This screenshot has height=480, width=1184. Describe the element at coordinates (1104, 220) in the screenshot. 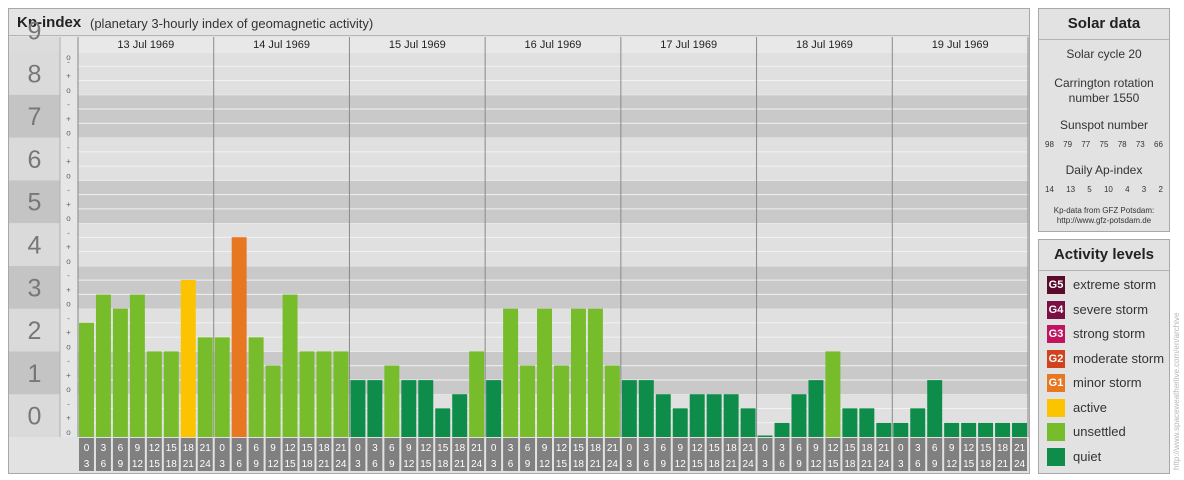

I see `source-line2: http://www.gfz-potsdam.de` at that location.